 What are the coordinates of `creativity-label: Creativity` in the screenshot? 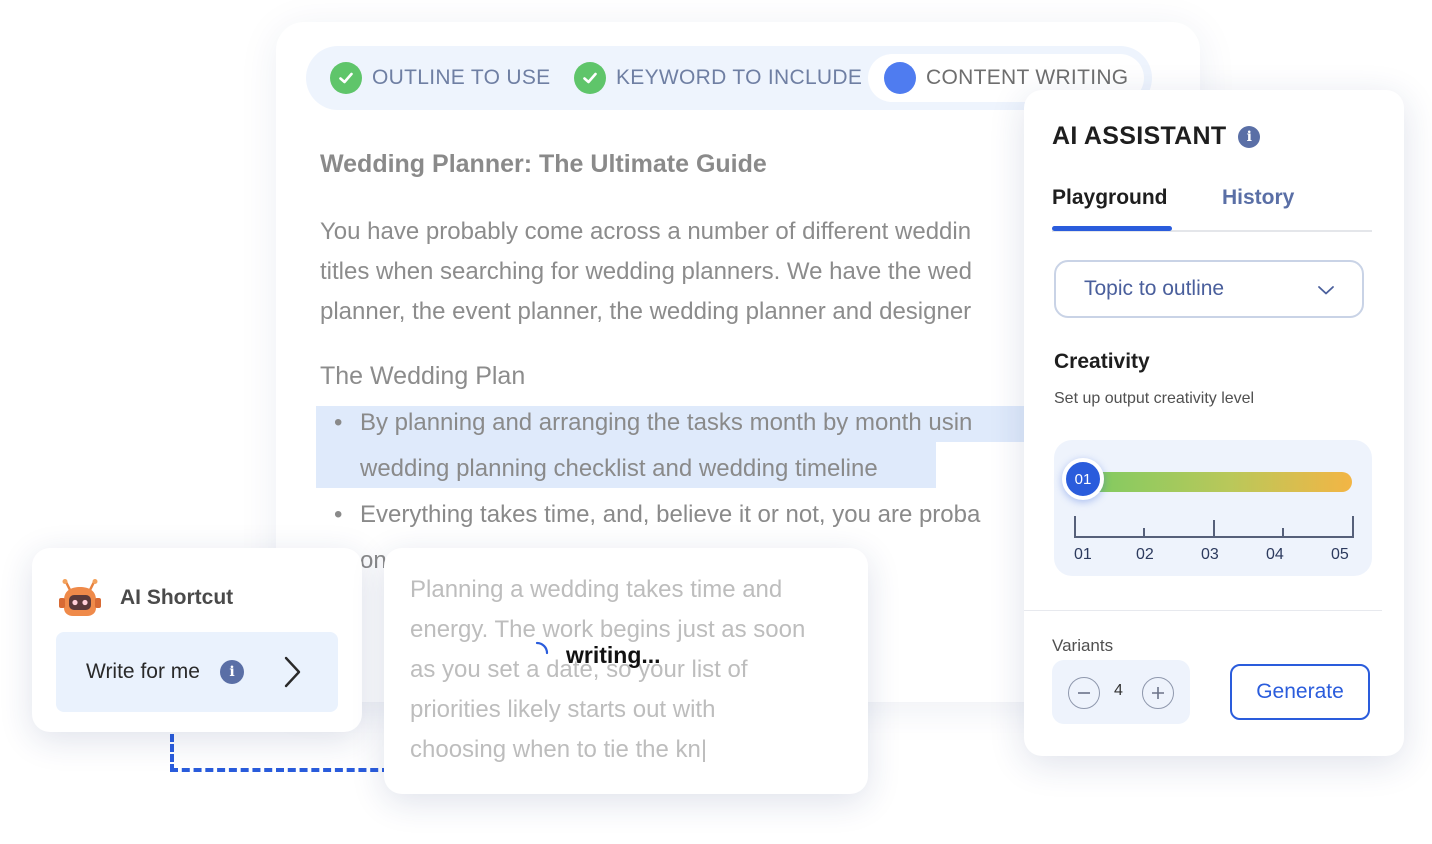 It's located at (1102, 361).